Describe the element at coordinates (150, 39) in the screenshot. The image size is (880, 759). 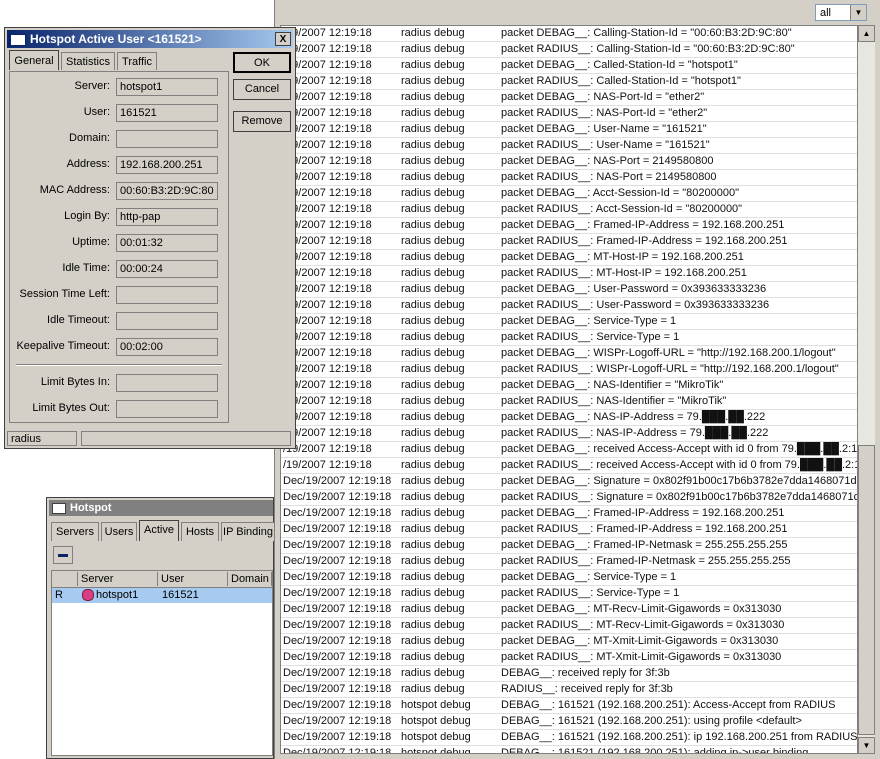
I see `dialog-titlebar: Hotspot Active User <161521> X` at that location.